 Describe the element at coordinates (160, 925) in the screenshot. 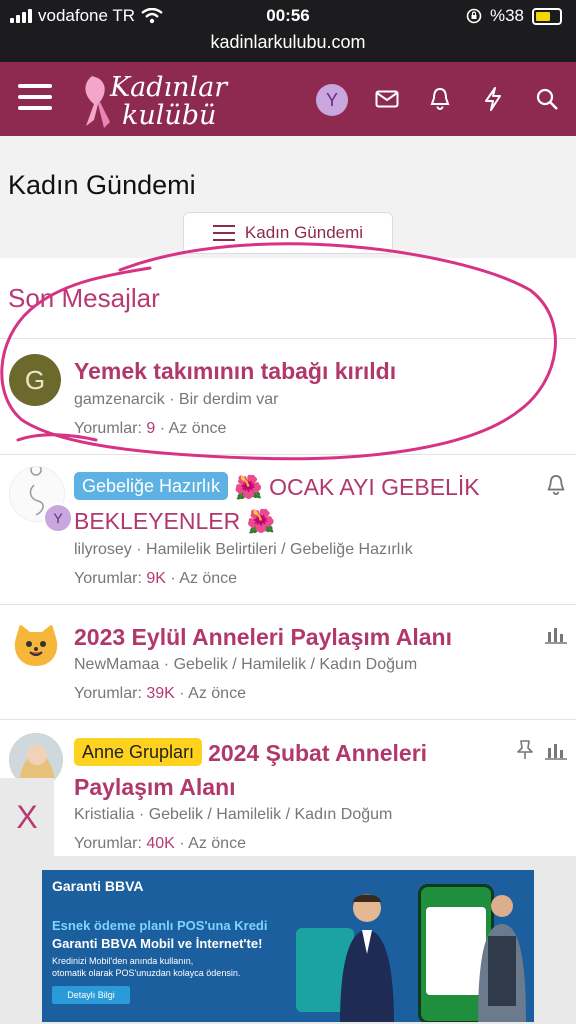

I see `ad-headline-1: Esnek ödeme planlı POS'una Kredi` at that location.